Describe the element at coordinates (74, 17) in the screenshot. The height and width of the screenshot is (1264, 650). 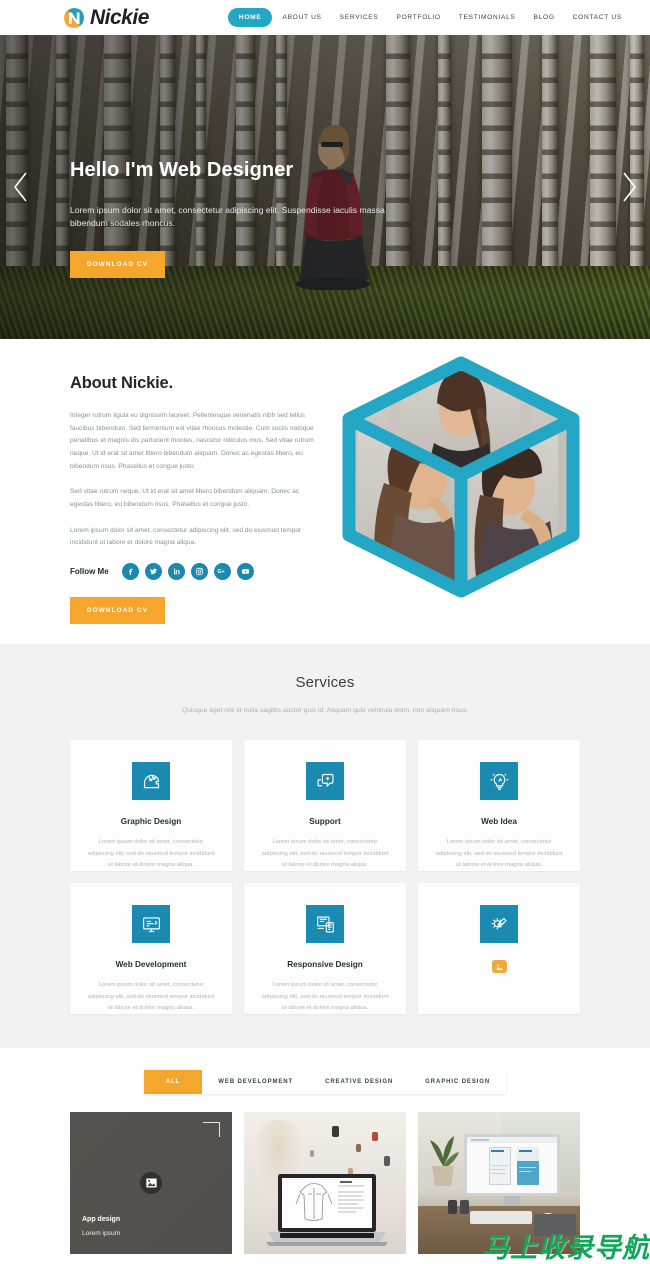
I see `nickie-n-logo-icon` at that location.